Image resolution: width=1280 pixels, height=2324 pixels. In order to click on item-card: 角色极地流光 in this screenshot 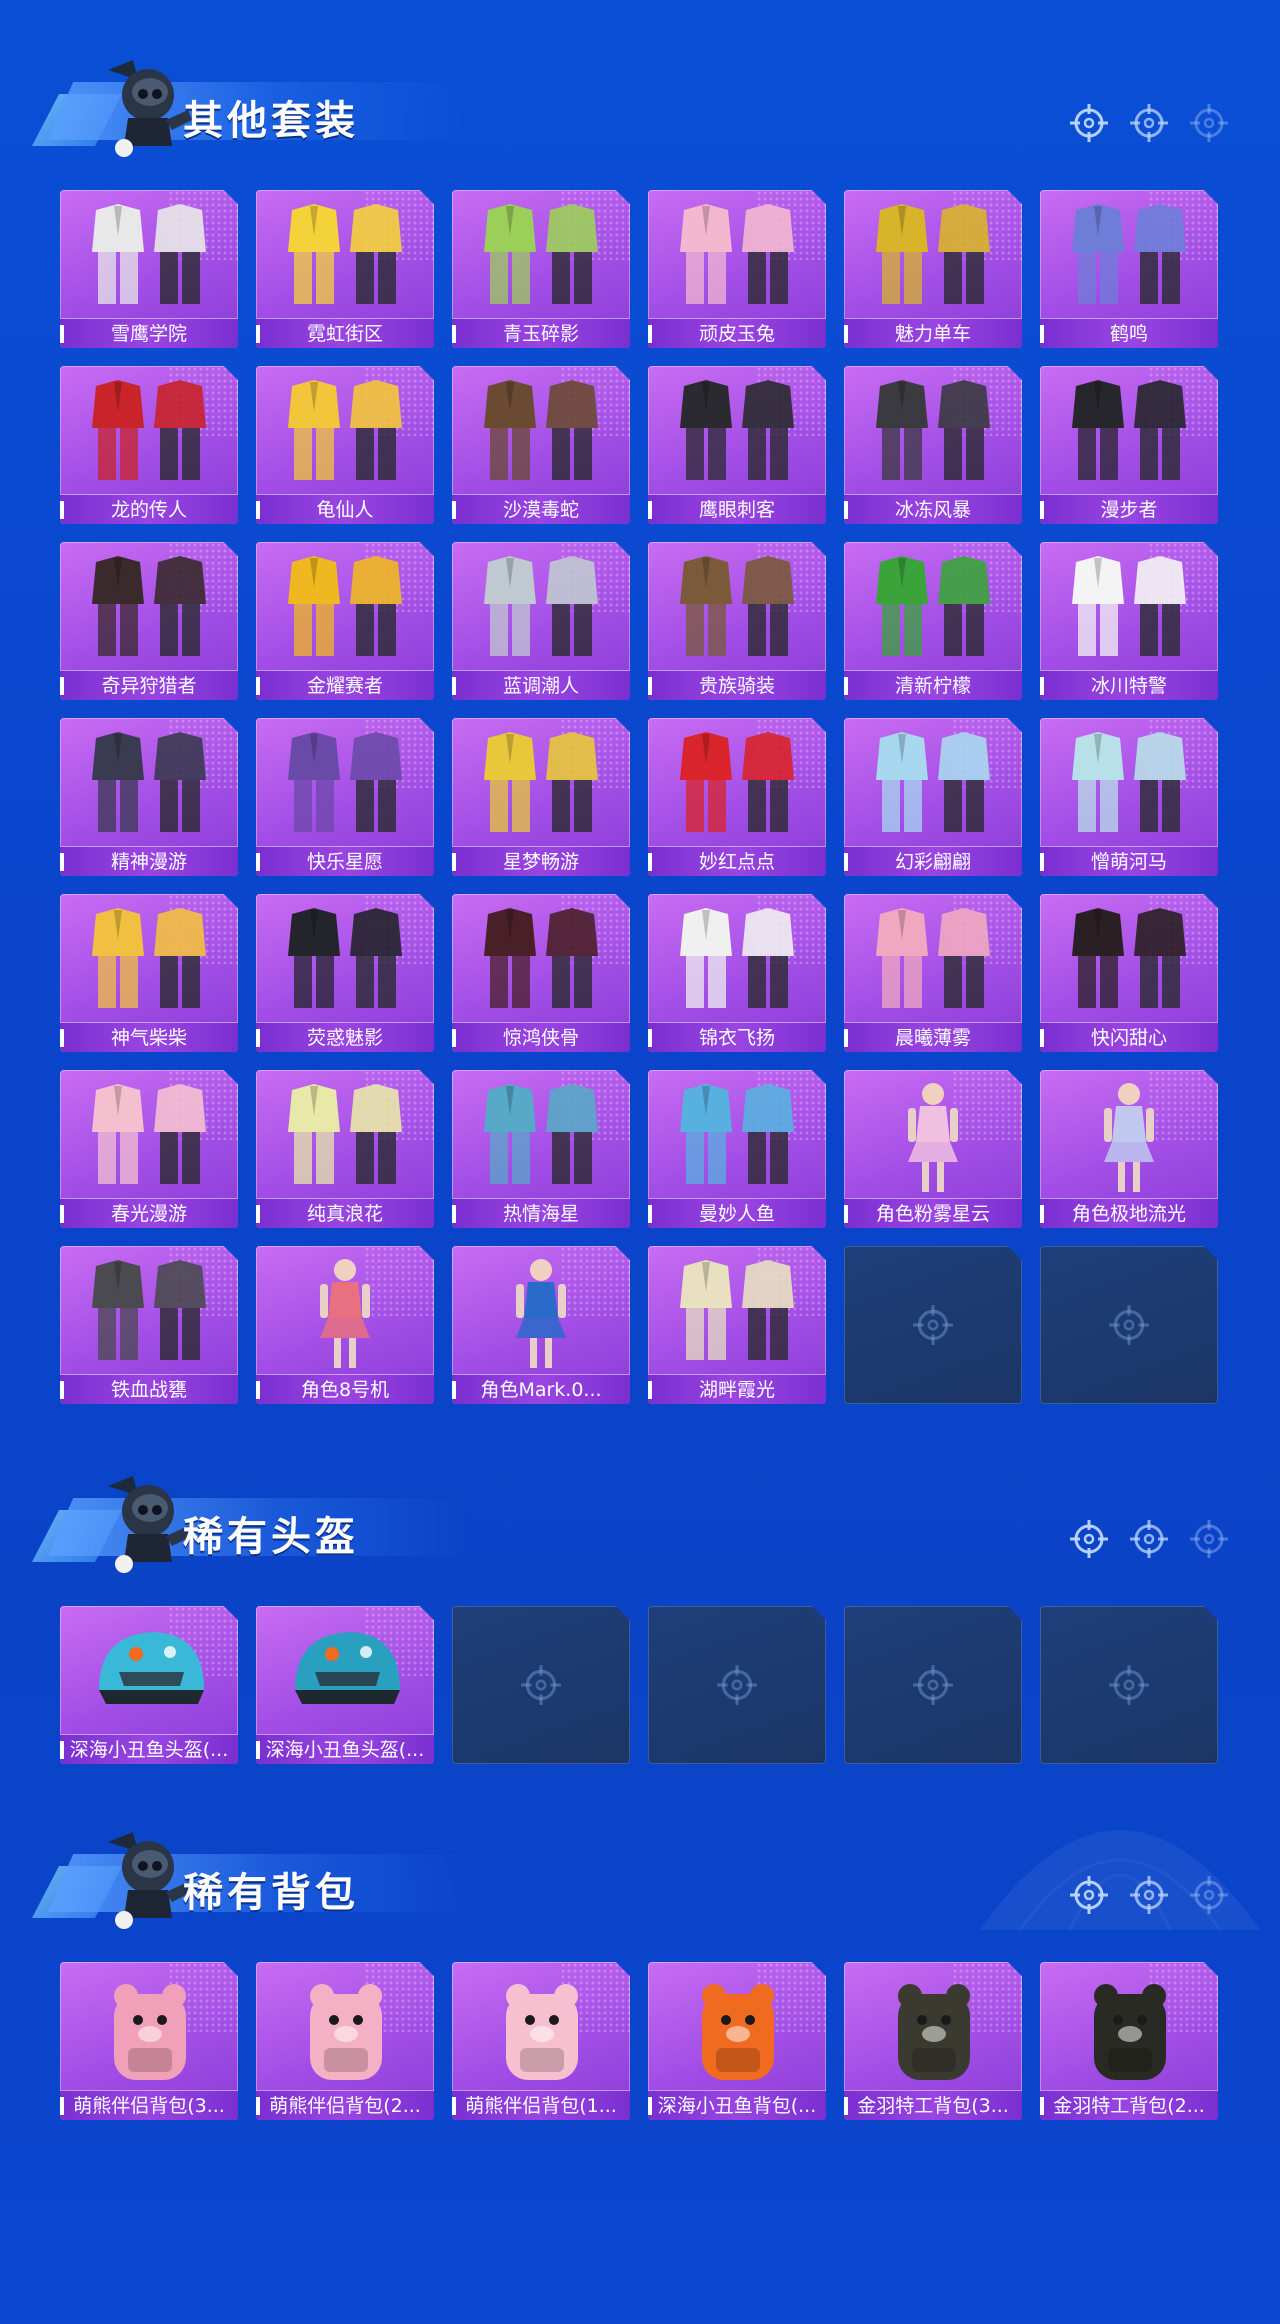, I will do `click(1129, 1149)`.